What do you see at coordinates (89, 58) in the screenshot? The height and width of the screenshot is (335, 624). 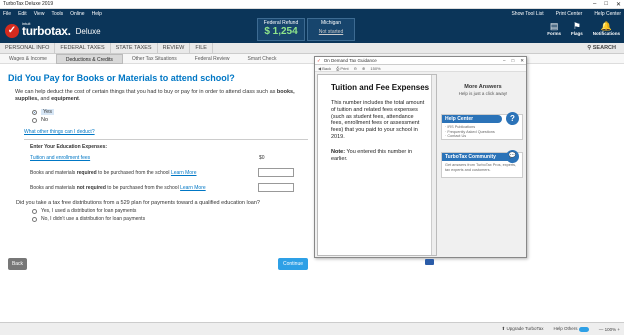 I see `subtab-deductions-credits: Deductions & Credits` at bounding box center [89, 58].